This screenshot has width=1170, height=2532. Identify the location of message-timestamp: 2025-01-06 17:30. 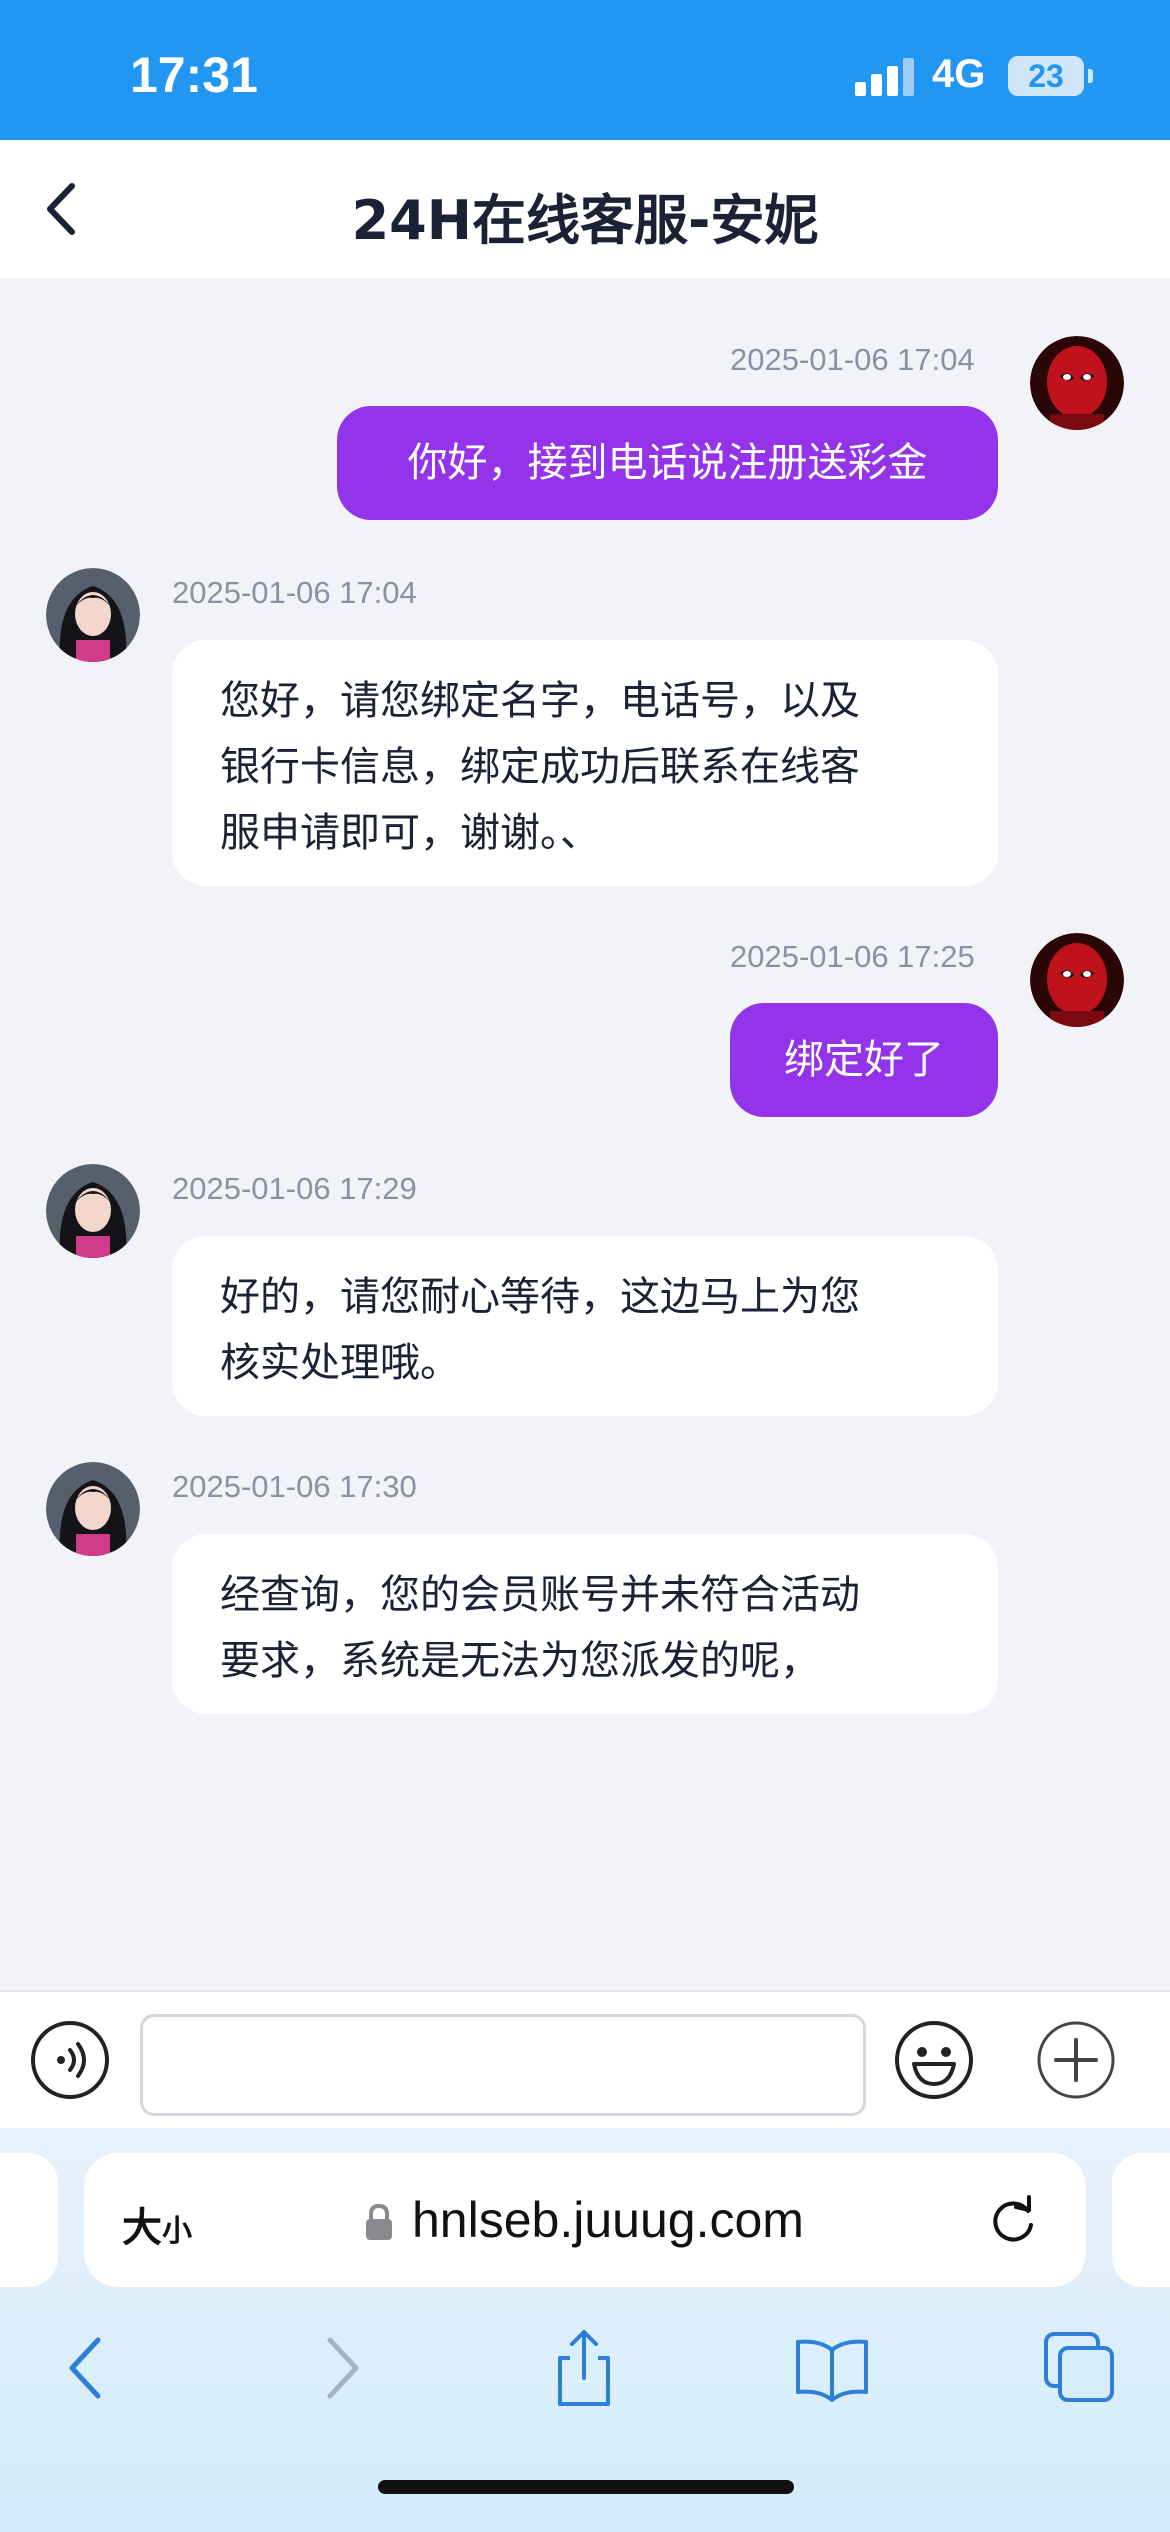
(294, 1486).